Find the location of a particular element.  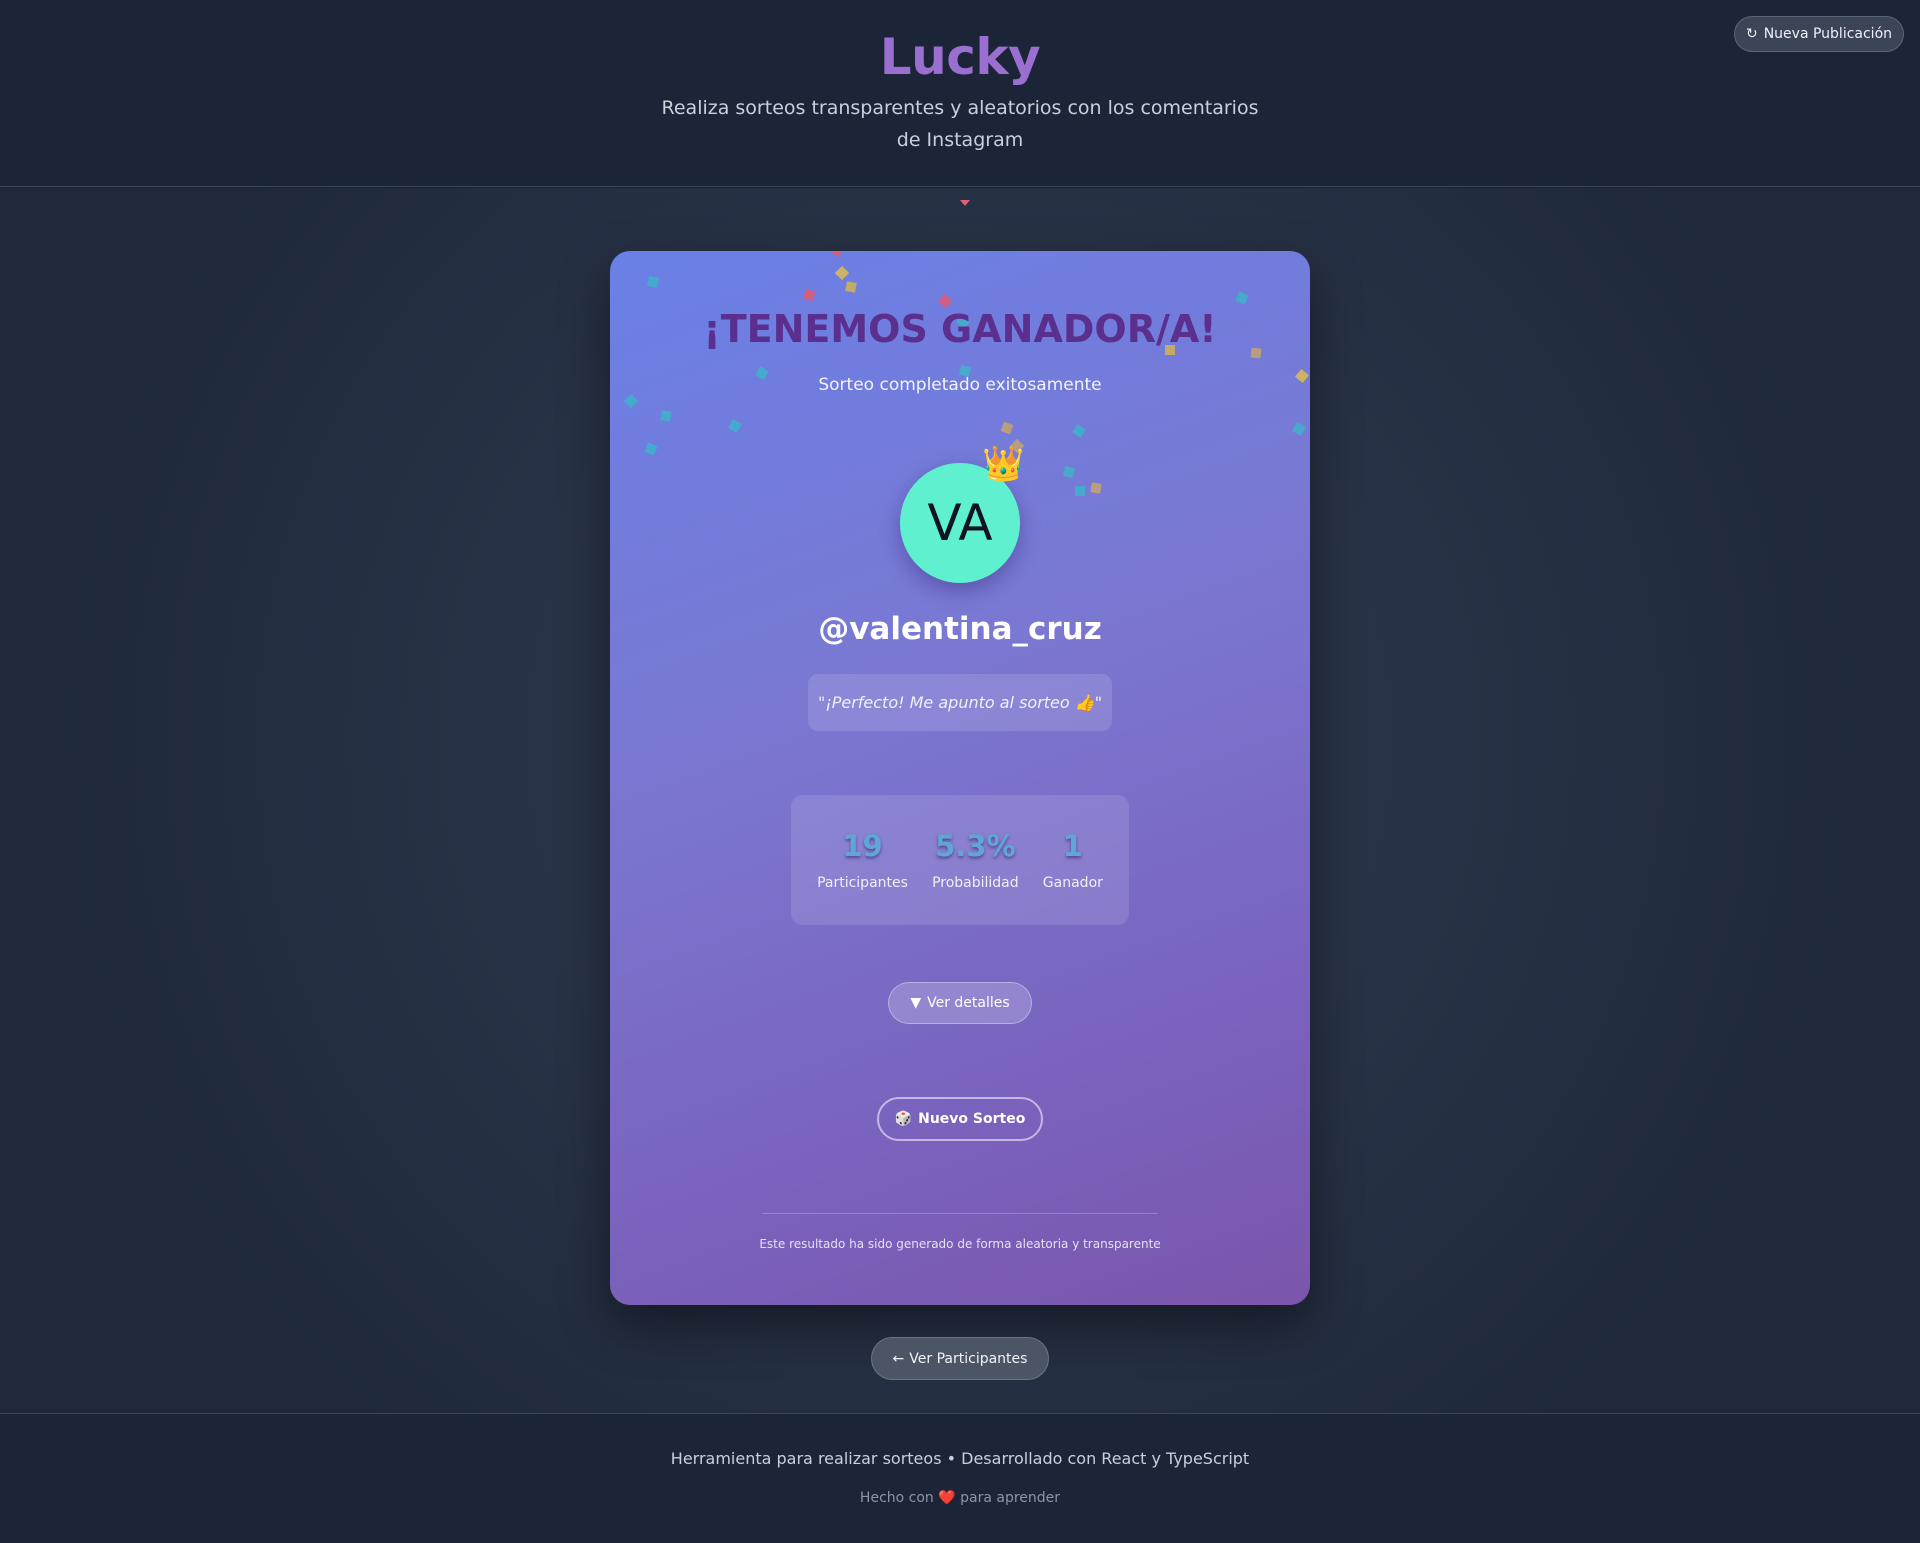

winner-comment: "¡Perfecto! Me apunto al sorteo 👍" is located at coordinates (960, 702).